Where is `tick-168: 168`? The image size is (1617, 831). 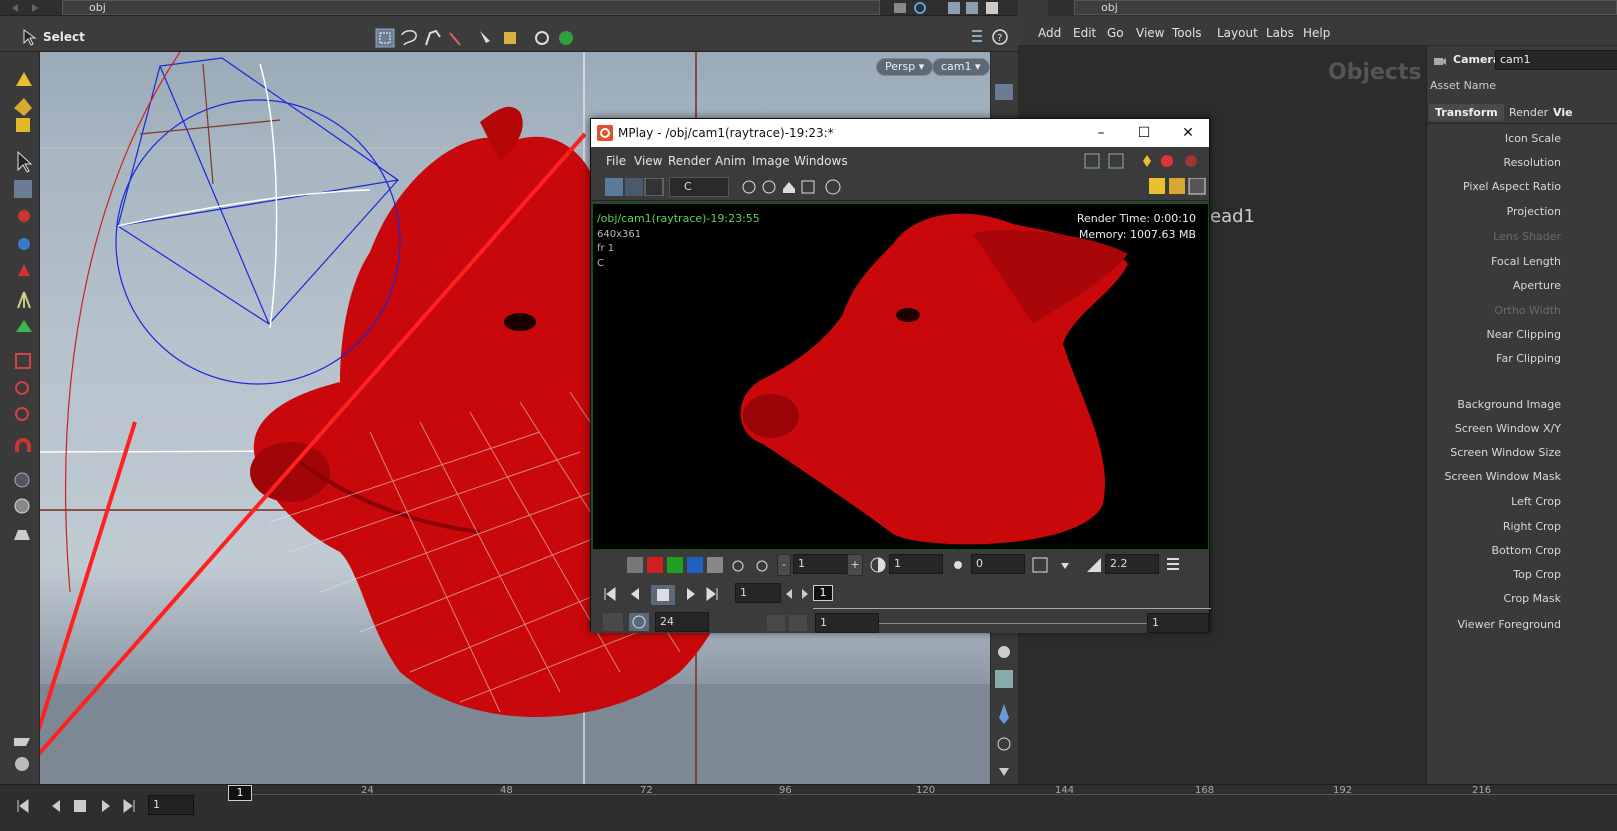 tick-168: 168 is located at coordinates (1205, 790).